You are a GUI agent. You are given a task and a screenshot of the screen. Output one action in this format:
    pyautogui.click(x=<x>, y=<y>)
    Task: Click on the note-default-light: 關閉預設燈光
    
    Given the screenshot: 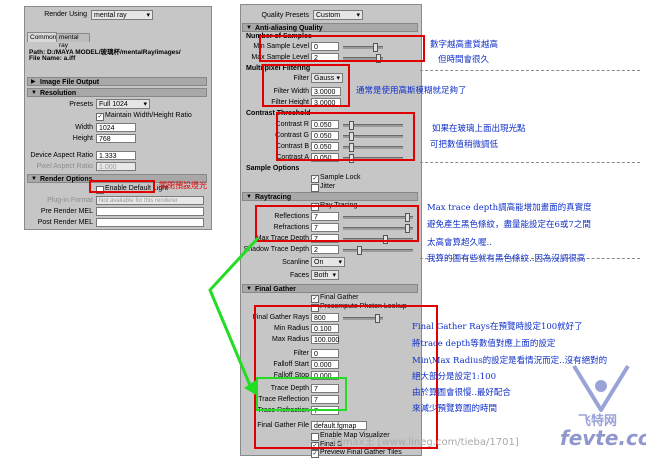 What is the action you would take?
    pyautogui.click(x=183, y=185)
    